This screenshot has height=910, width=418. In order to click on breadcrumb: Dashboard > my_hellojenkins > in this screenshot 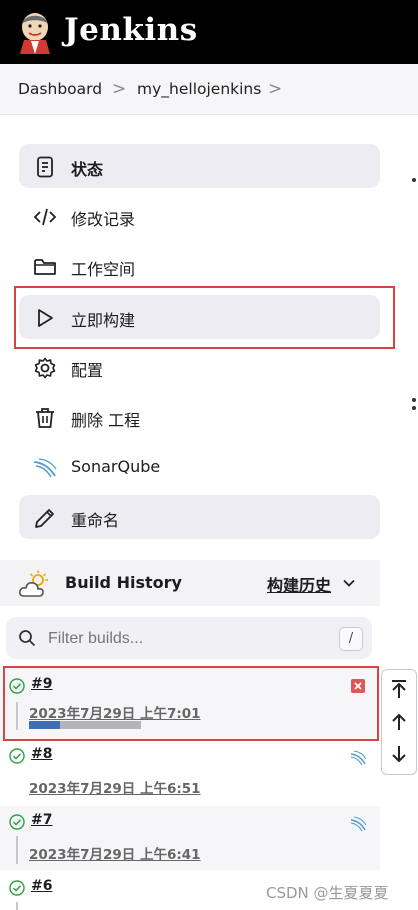, I will do `click(209, 89)`.